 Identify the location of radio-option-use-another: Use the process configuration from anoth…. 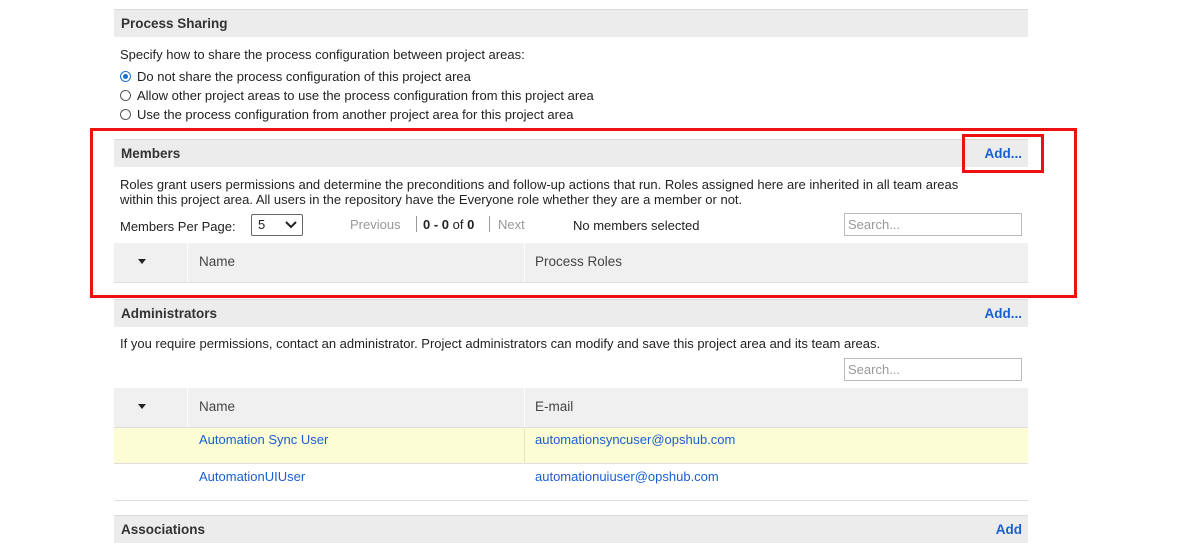
(346, 114).